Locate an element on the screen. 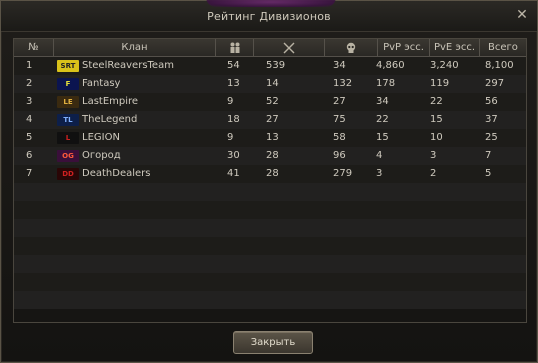  pve-essence: 10 is located at coordinates (436, 137).